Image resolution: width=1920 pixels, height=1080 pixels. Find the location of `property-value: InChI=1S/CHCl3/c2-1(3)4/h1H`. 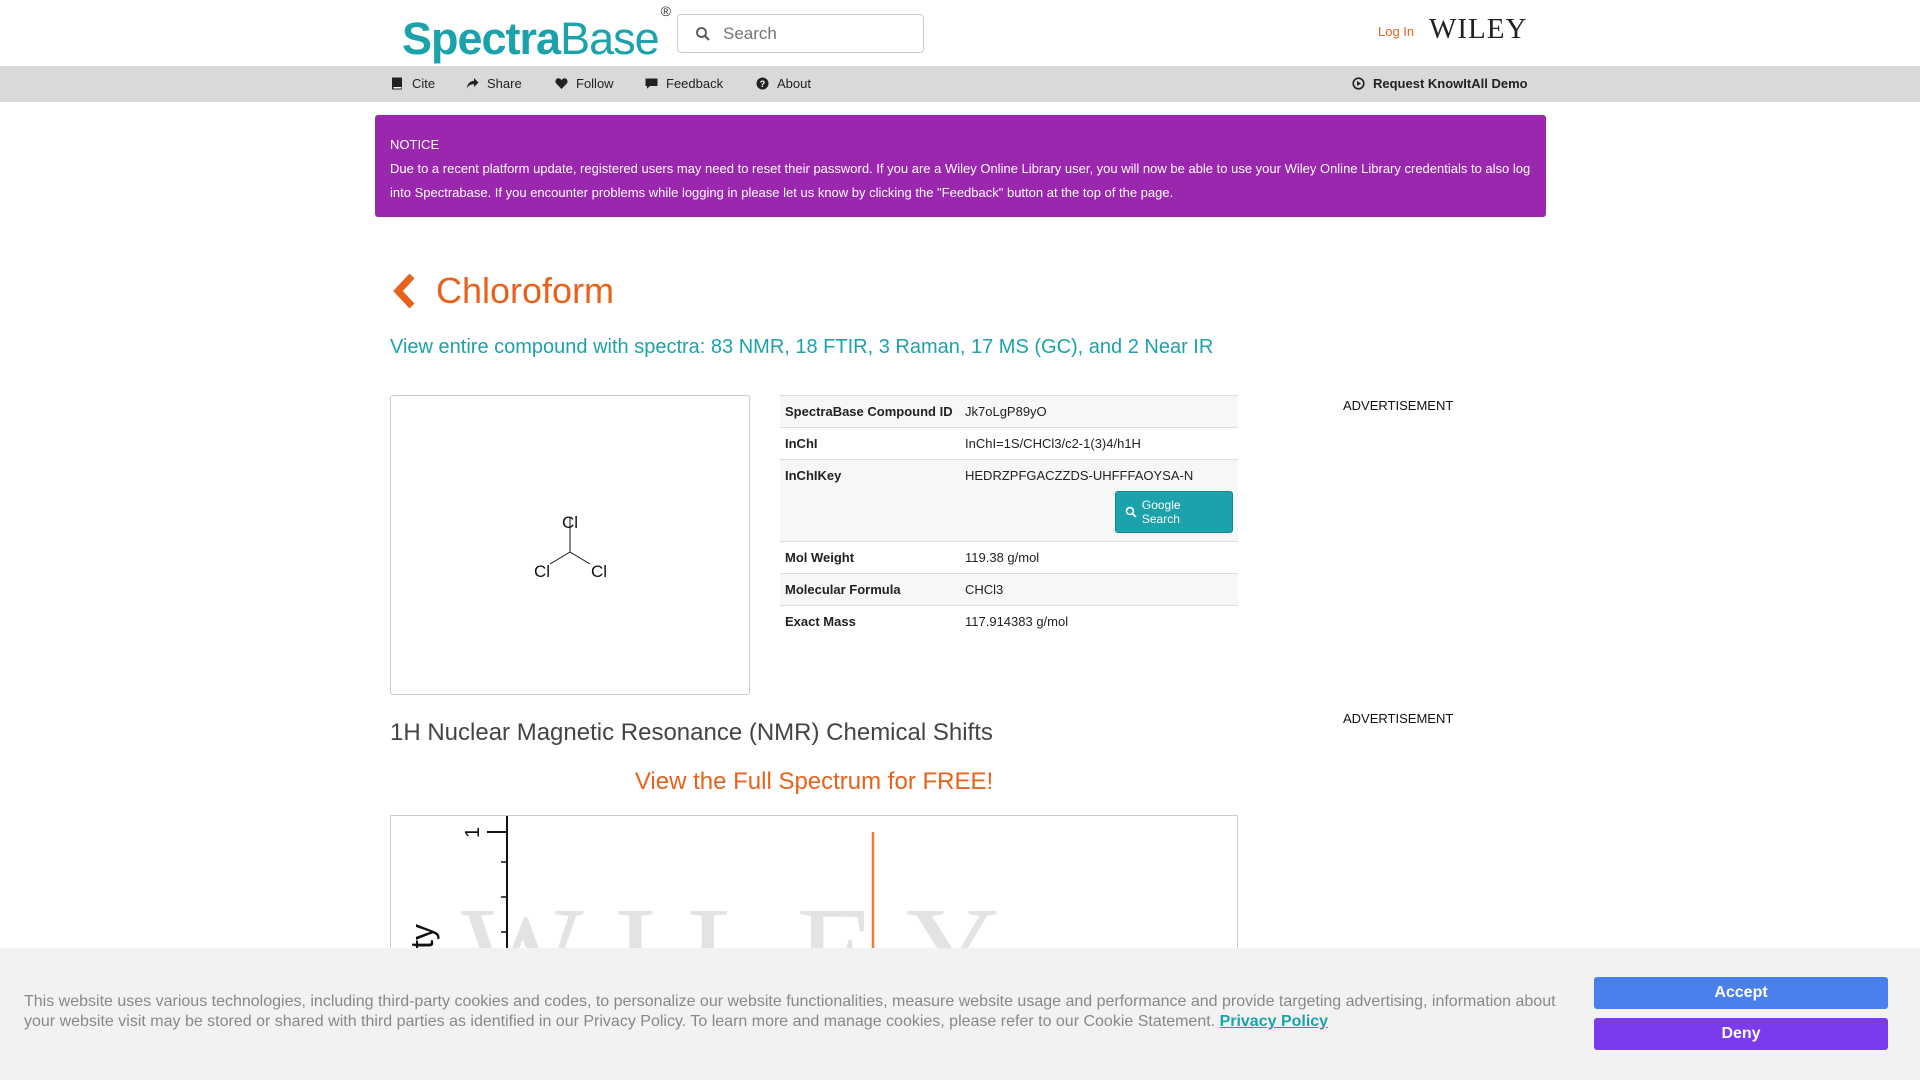

property-value: InChI=1S/CHCl3/c2-1(3)4/h1H is located at coordinates (1099, 443).